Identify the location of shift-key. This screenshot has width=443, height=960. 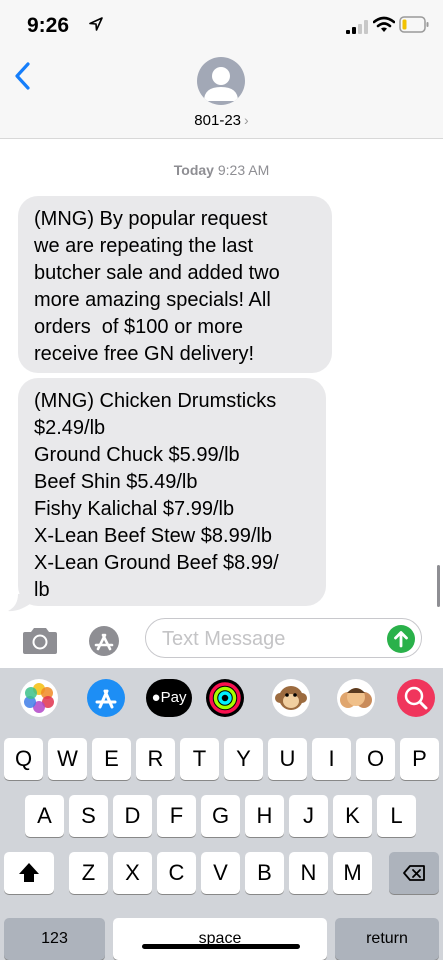
(29, 873).